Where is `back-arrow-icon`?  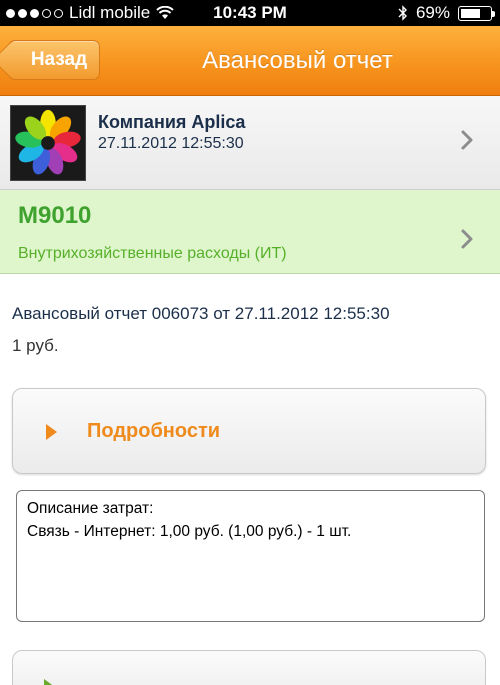 back-arrow-icon is located at coordinates (16, 60).